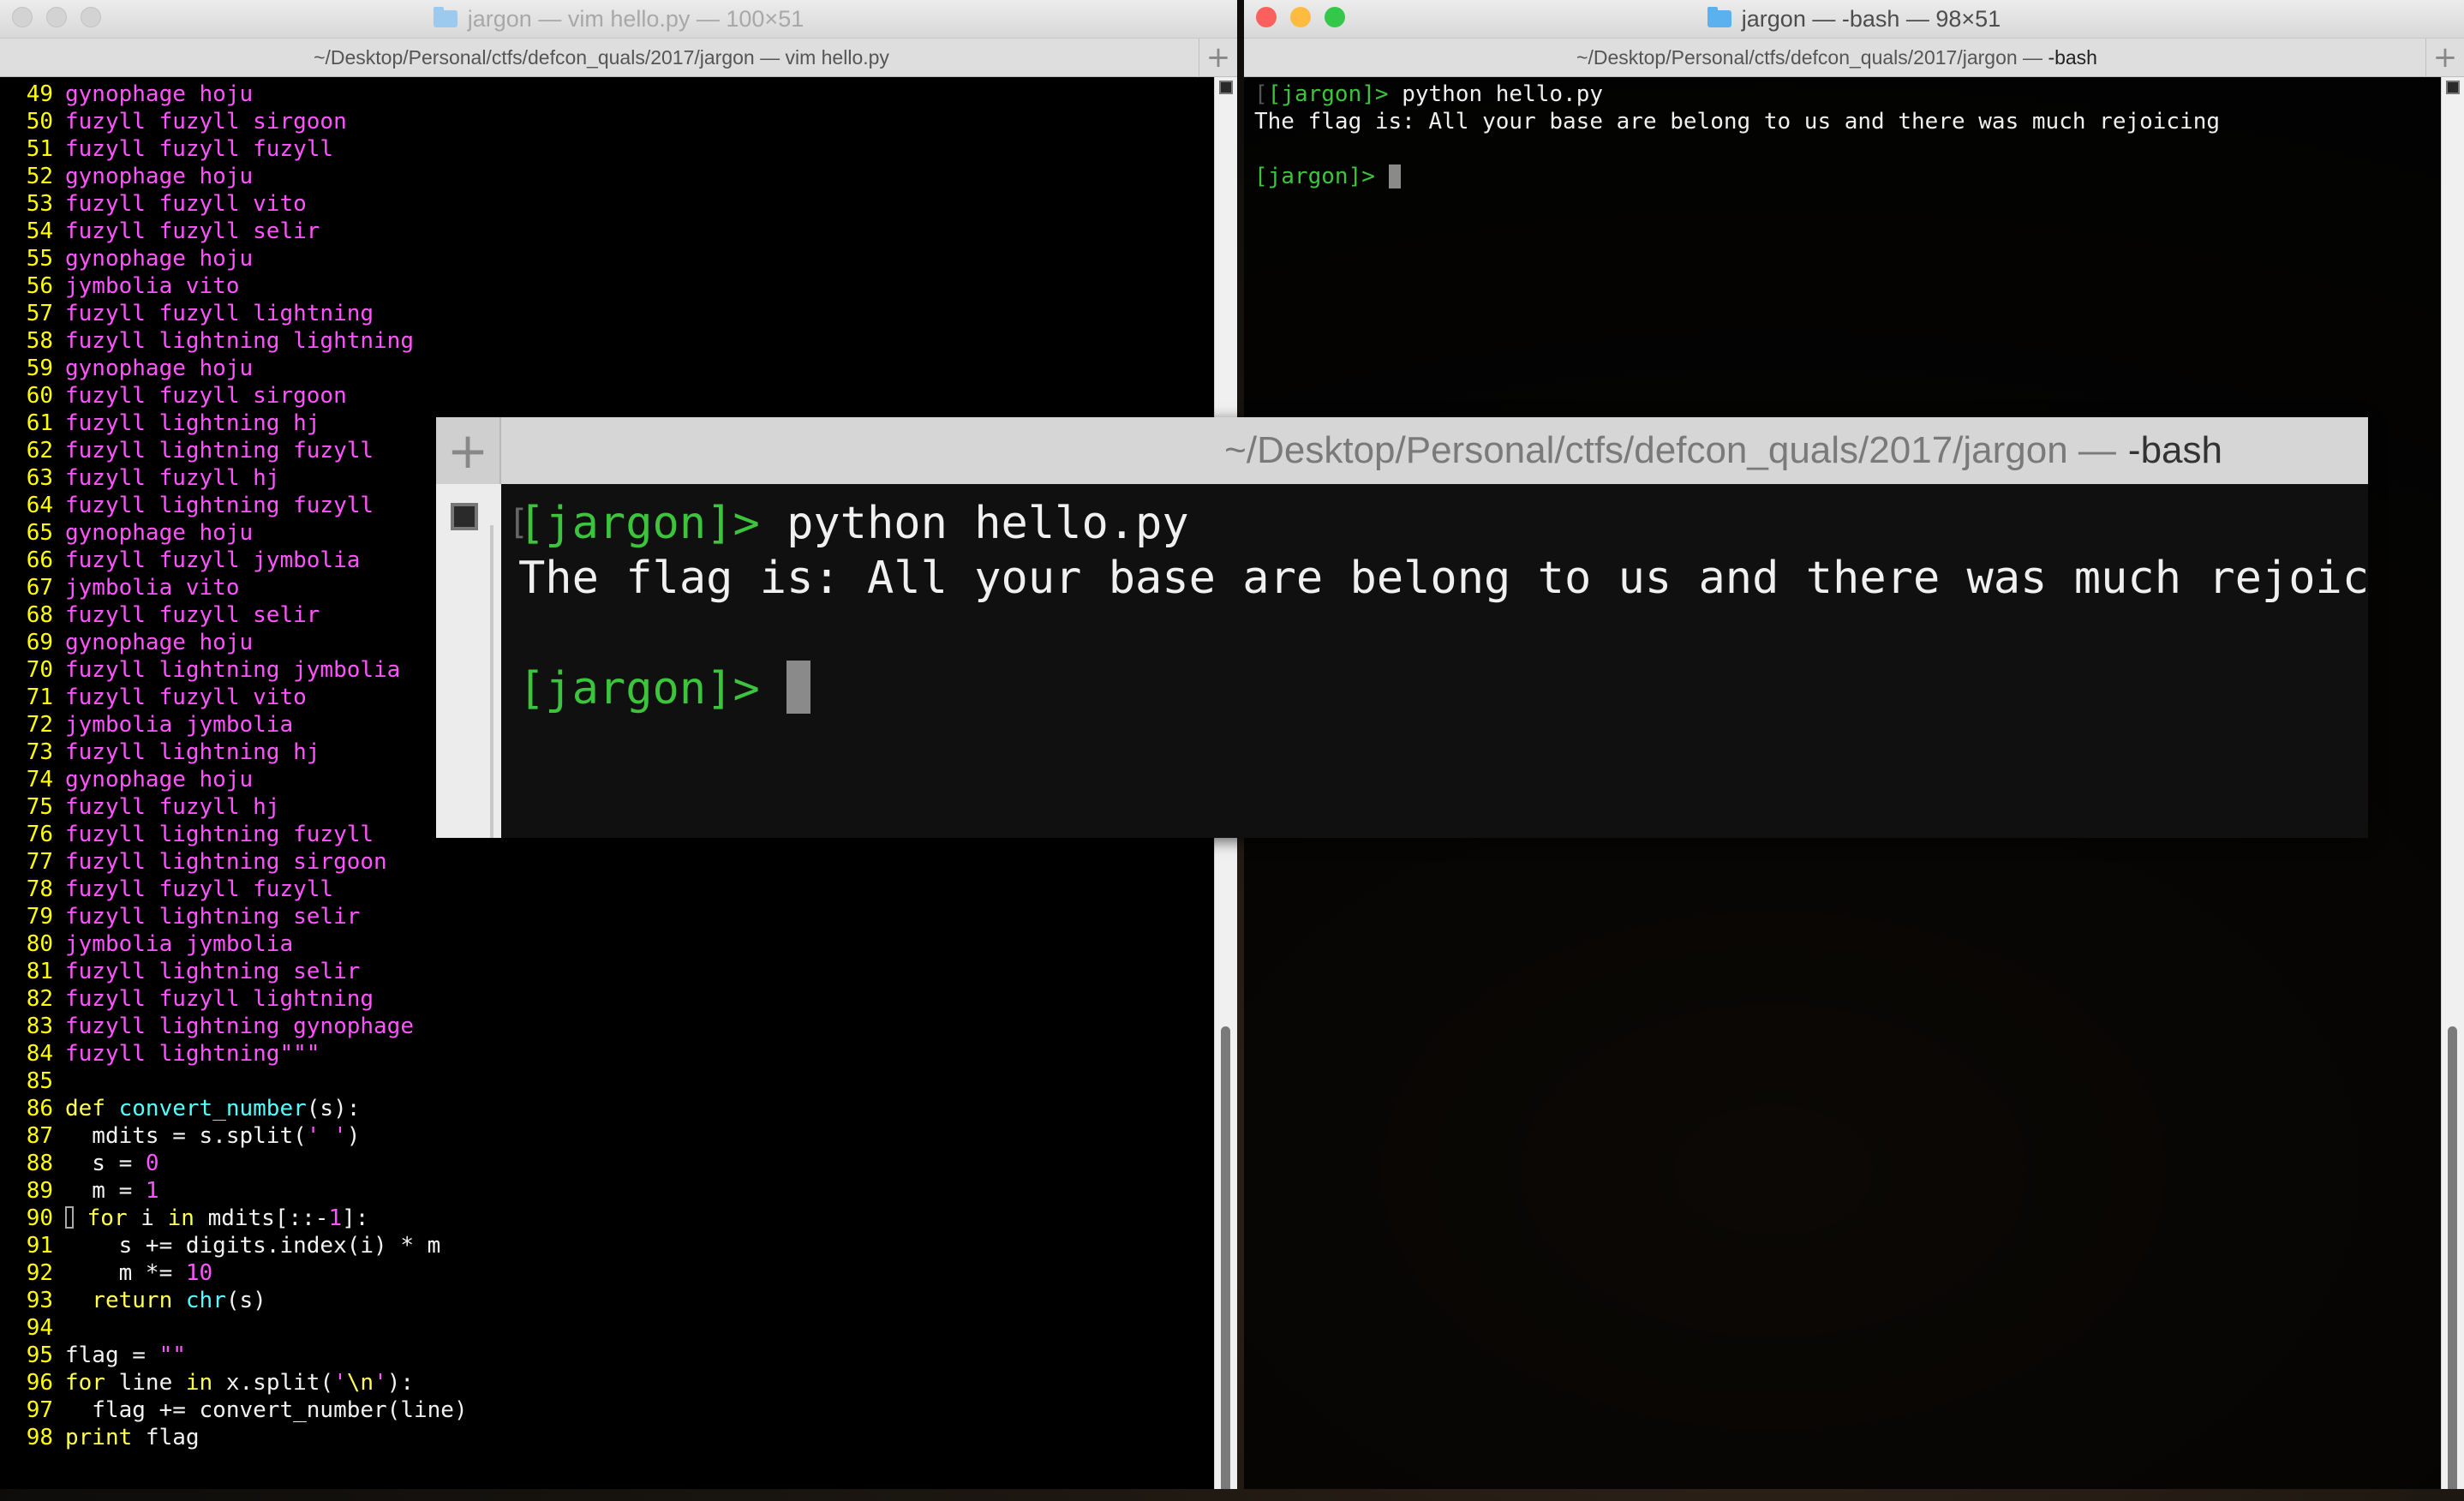 The height and width of the screenshot is (1501, 2464). I want to click on code-line: 74 gynophage hoju, so click(240, 779).